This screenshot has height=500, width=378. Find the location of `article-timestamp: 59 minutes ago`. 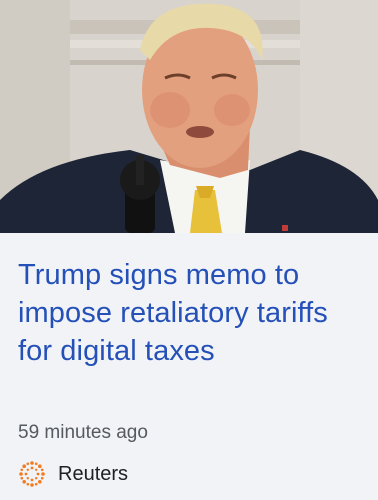

article-timestamp: 59 minutes ago is located at coordinates (83, 432).